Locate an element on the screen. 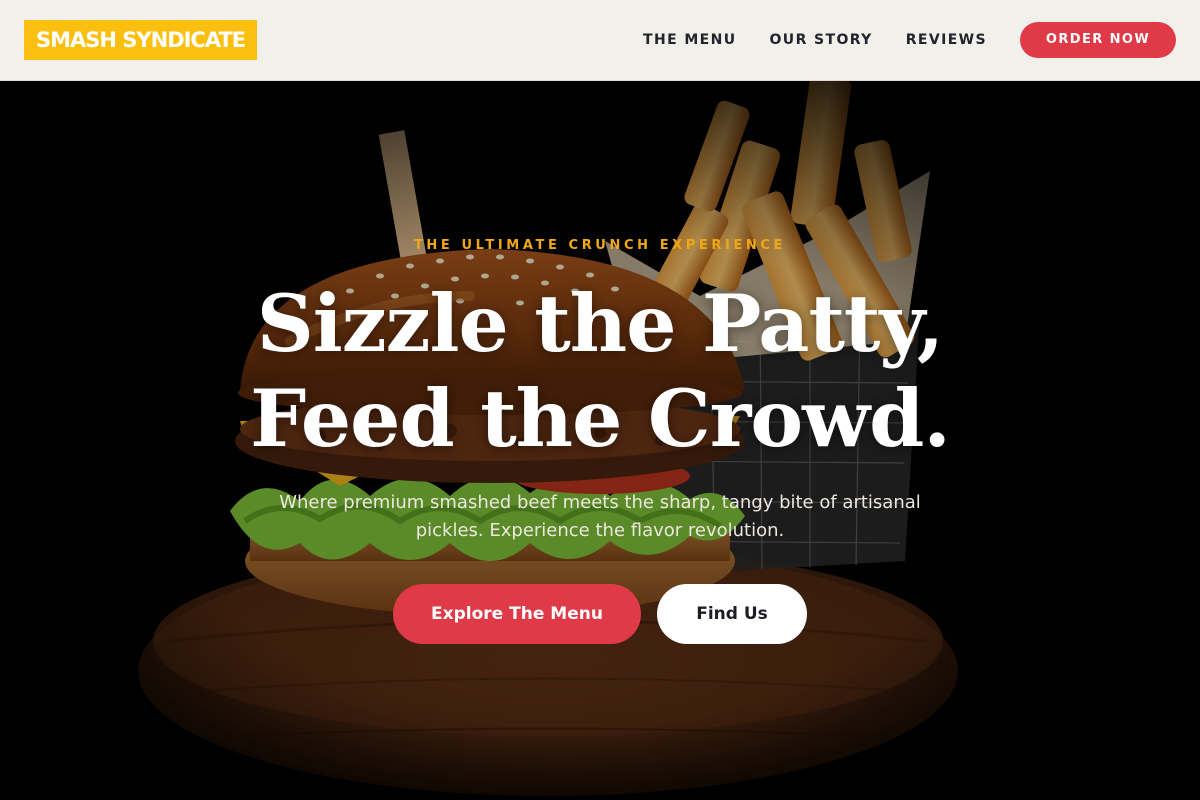  nav-link-our-story: OUR STORY is located at coordinates (821, 40).